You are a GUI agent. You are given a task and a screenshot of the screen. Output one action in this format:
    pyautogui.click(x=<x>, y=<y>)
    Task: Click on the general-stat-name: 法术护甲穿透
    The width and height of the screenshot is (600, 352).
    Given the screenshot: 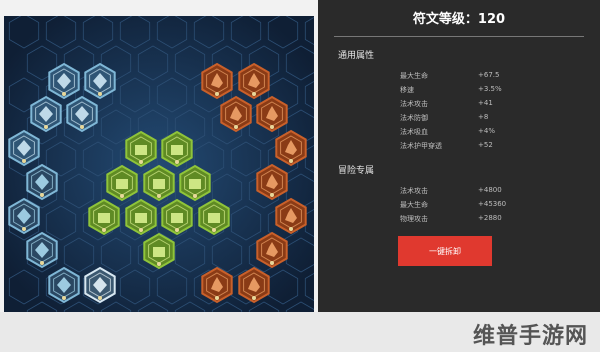 What is the action you would take?
    pyautogui.click(x=421, y=146)
    